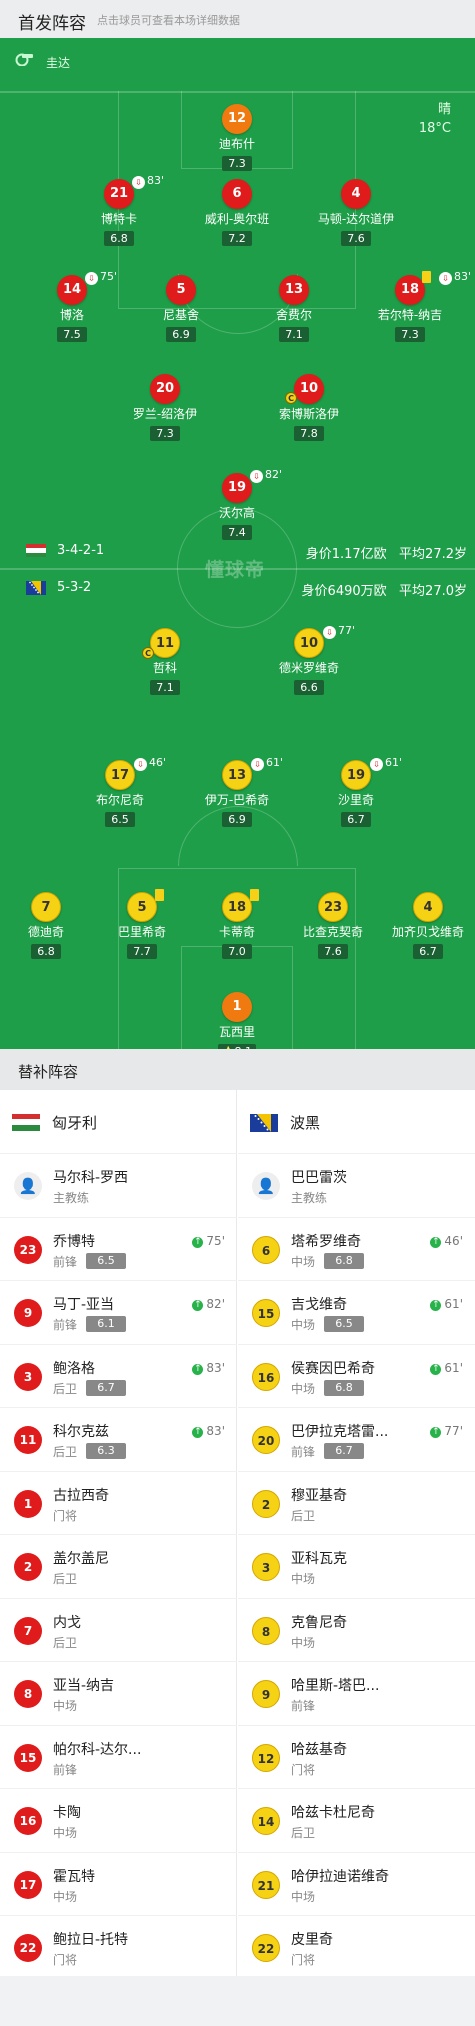 This screenshot has width=475, height=2026. What do you see at coordinates (446, 1431) in the screenshot?
I see `sub-in-time: ↑ 77'` at bounding box center [446, 1431].